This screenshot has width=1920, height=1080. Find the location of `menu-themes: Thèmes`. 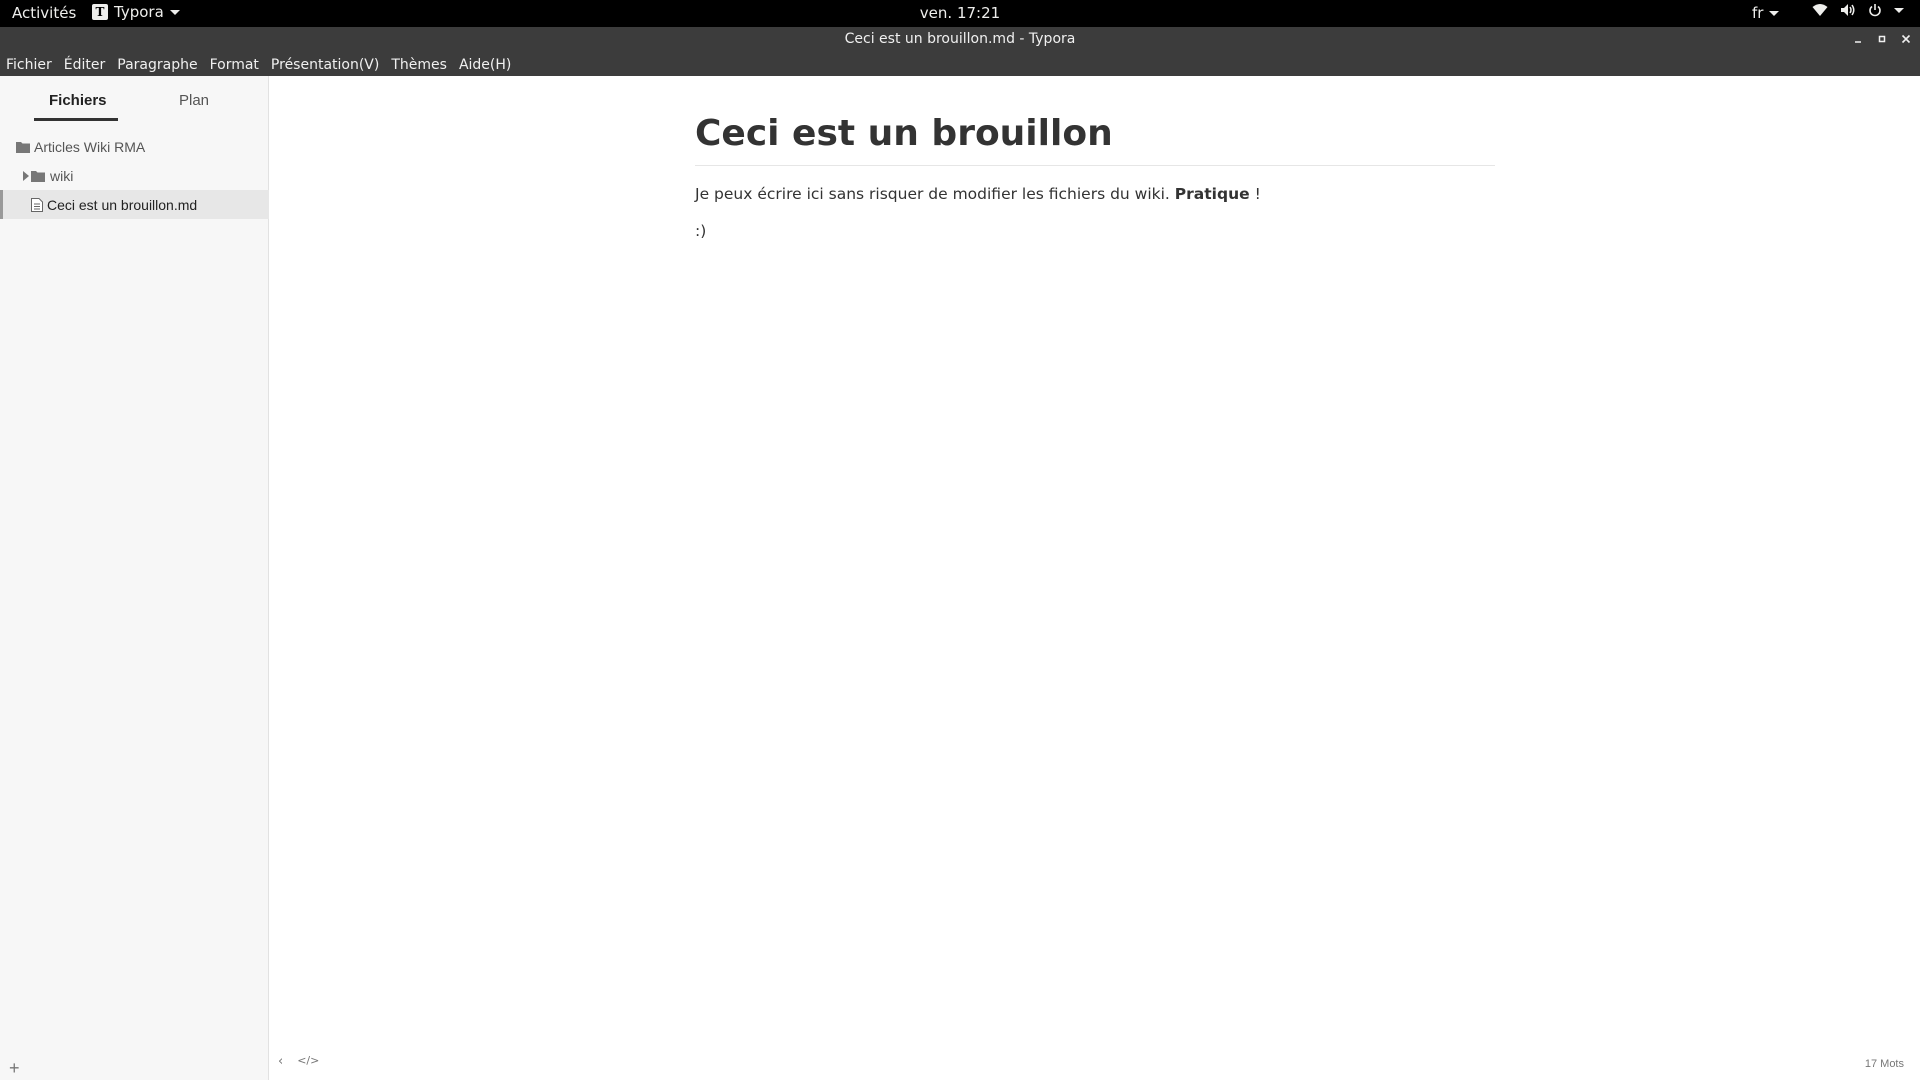

menu-themes: Thèmes is located at coordinates (419, 65).